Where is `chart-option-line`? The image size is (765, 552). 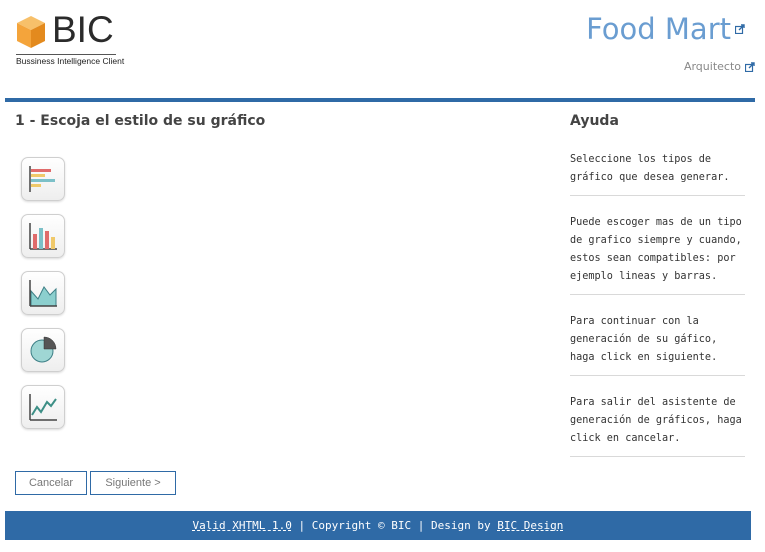 chart-option-line is located at coordinates (43, 407).